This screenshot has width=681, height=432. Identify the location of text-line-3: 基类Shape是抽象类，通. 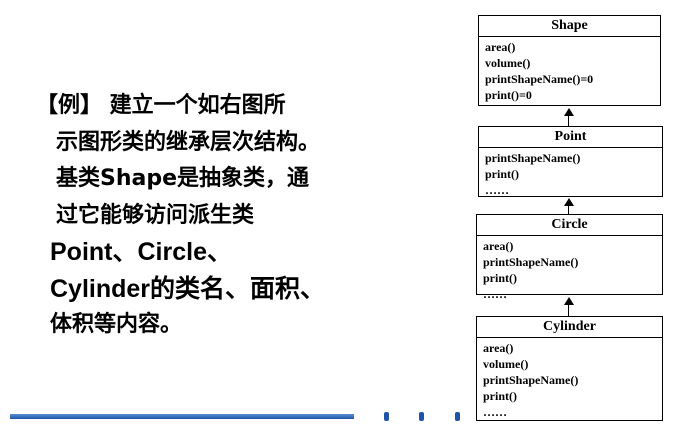
(183, 178).